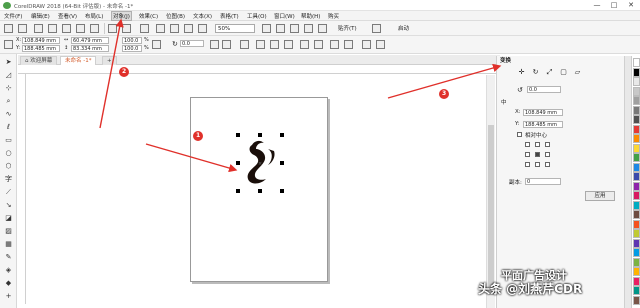 The height and width of the screenshot is (308, 640). What do you see at coordinates (537, 164) in the screenshot?
I see `anchor-bottom-center` at bounding box center [537, 164].